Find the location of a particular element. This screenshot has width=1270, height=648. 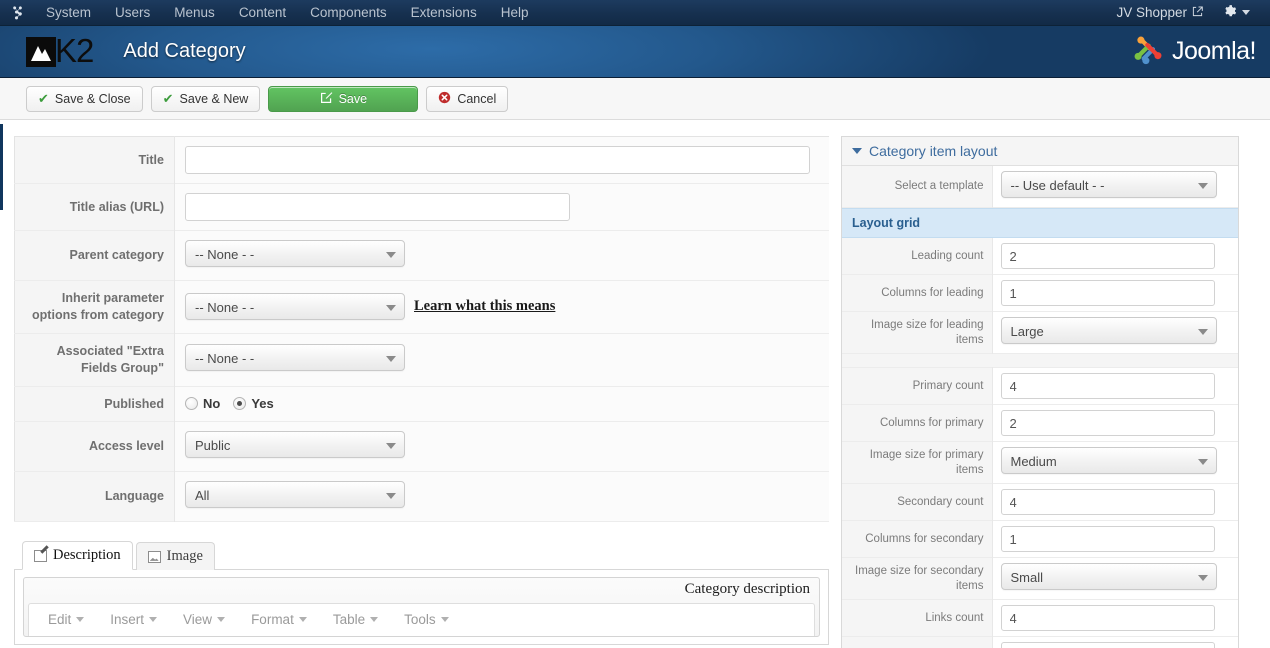

editor-menu-view: View is located at coordinates (204, 619).